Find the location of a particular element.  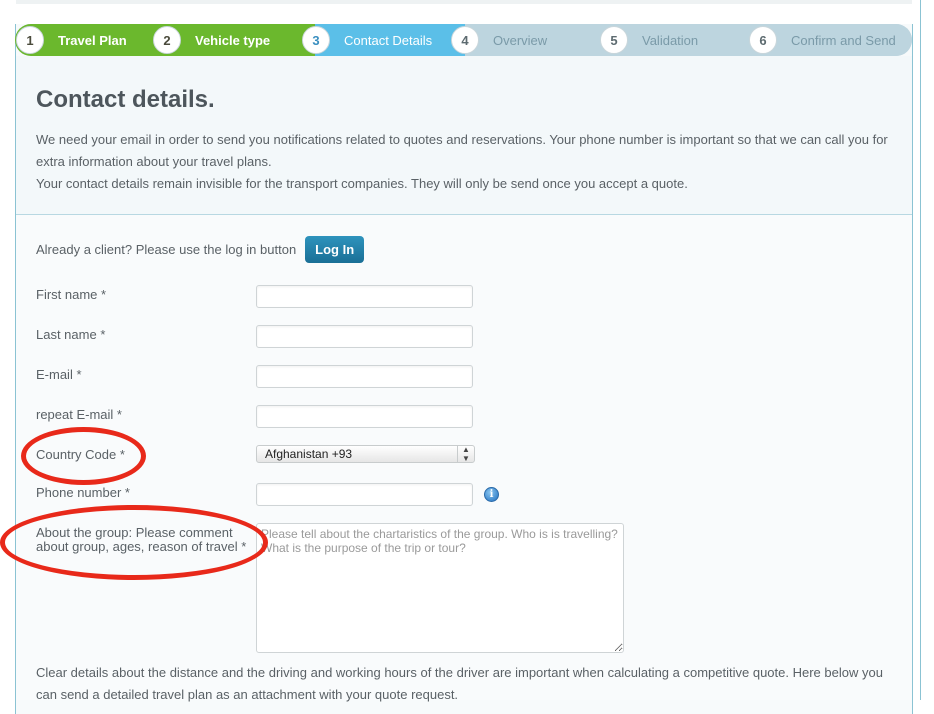

repeat-email-input is located at coordinates (364, 416).